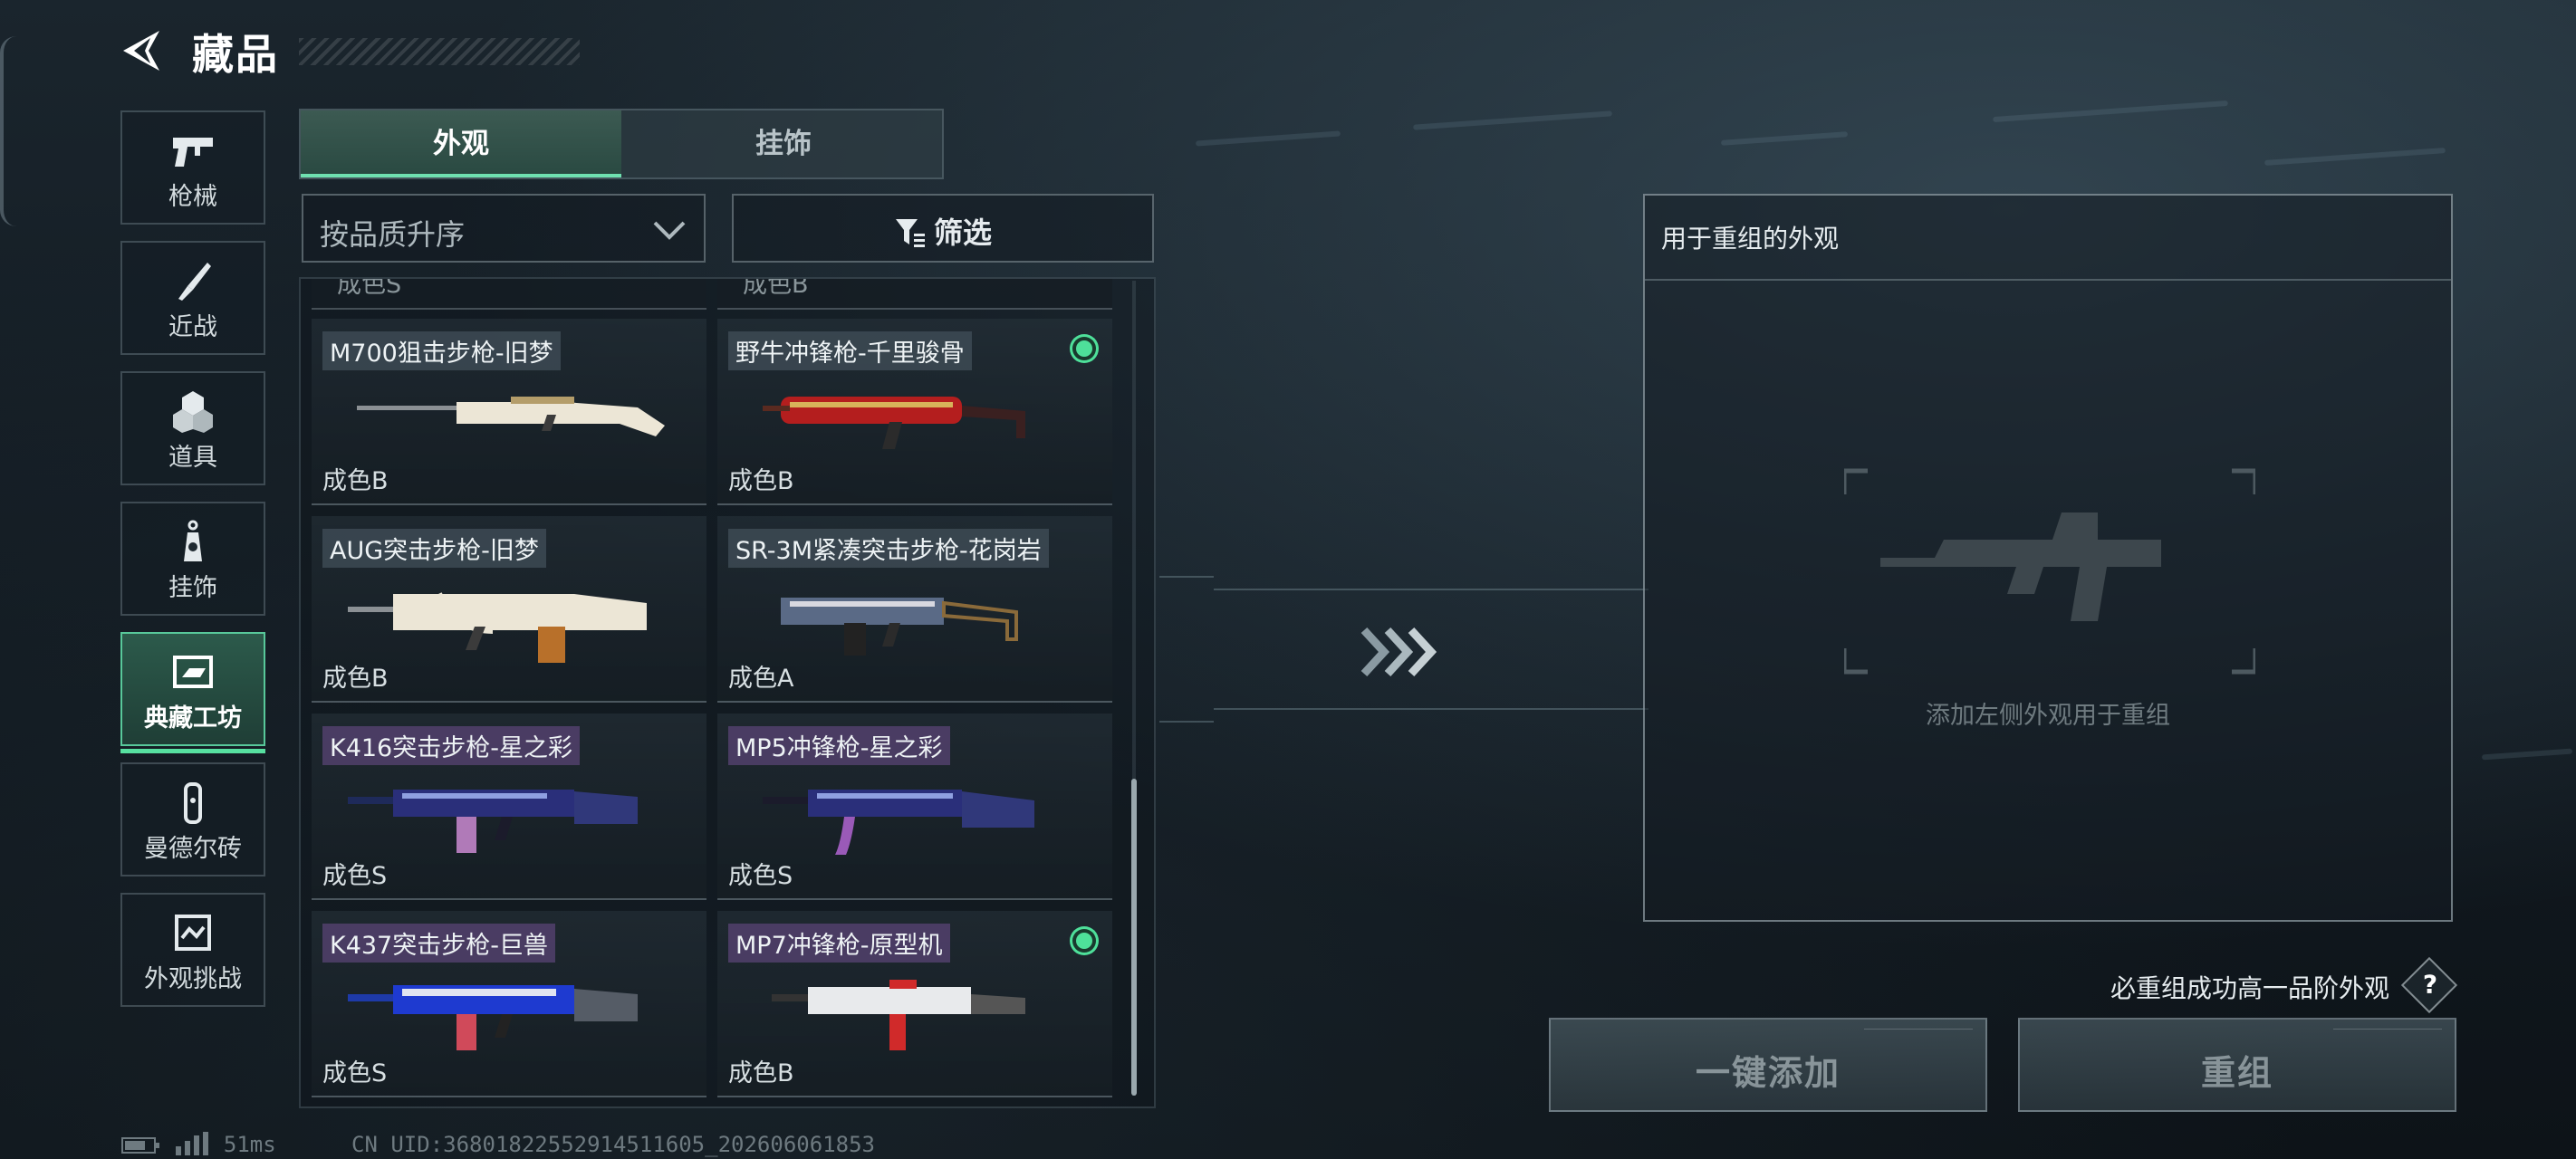 The height and width of the screenshot is (1159, 2576). Describe the element at coordinates (839, 943) in the screenshot. I see `skin-name: MP7冲锋枪-原型机` at that location.